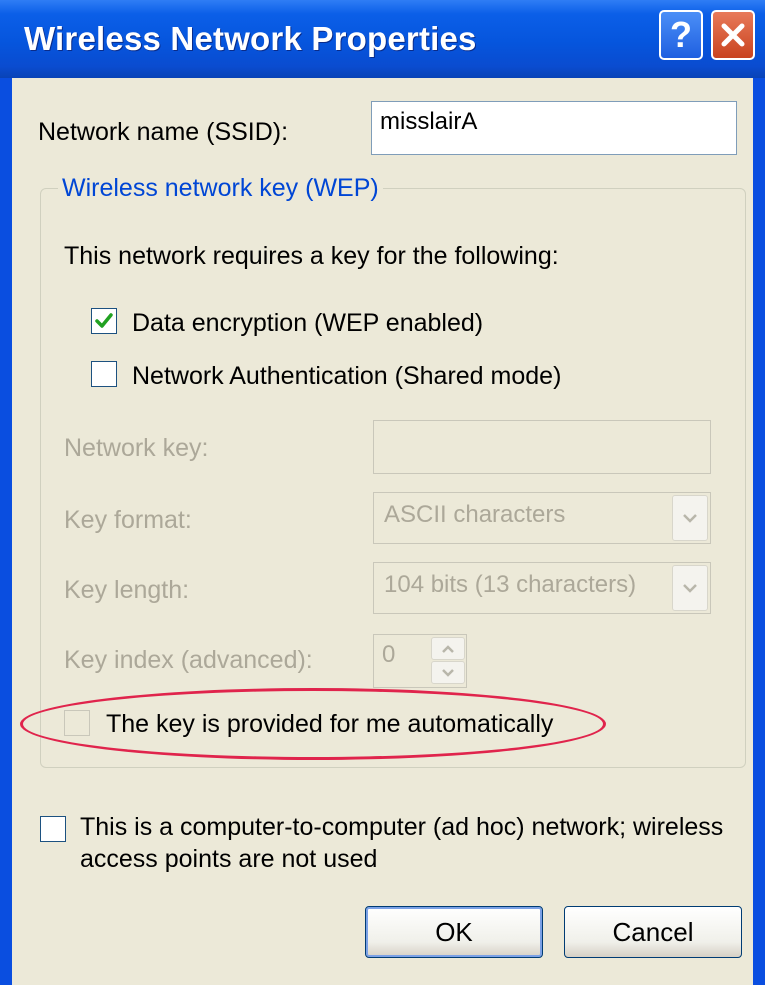 The height and width of the screenshot is (985, 765). I want to click on key-format-dropdown-button, so click(690, 518).